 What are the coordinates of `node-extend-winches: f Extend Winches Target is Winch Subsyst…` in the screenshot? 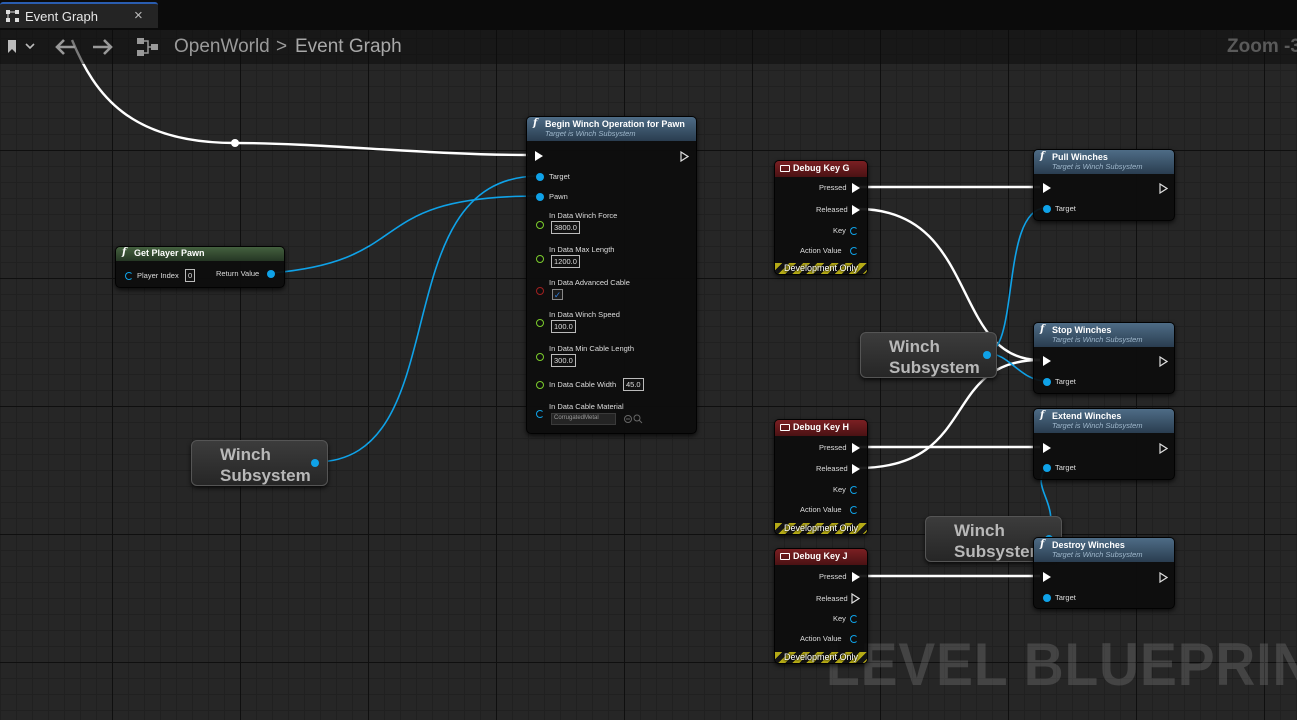 It's located at (1104, 444).